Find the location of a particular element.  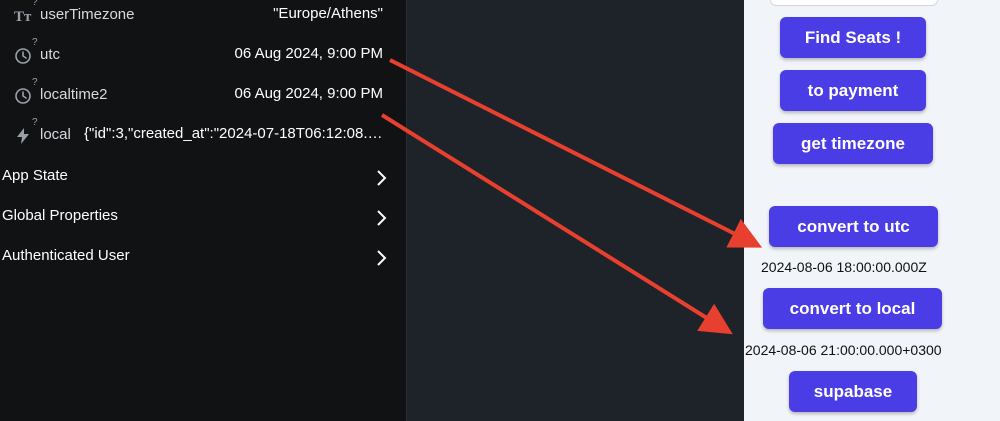

variable-name: localtime2 is located at coordinates (74, 94).